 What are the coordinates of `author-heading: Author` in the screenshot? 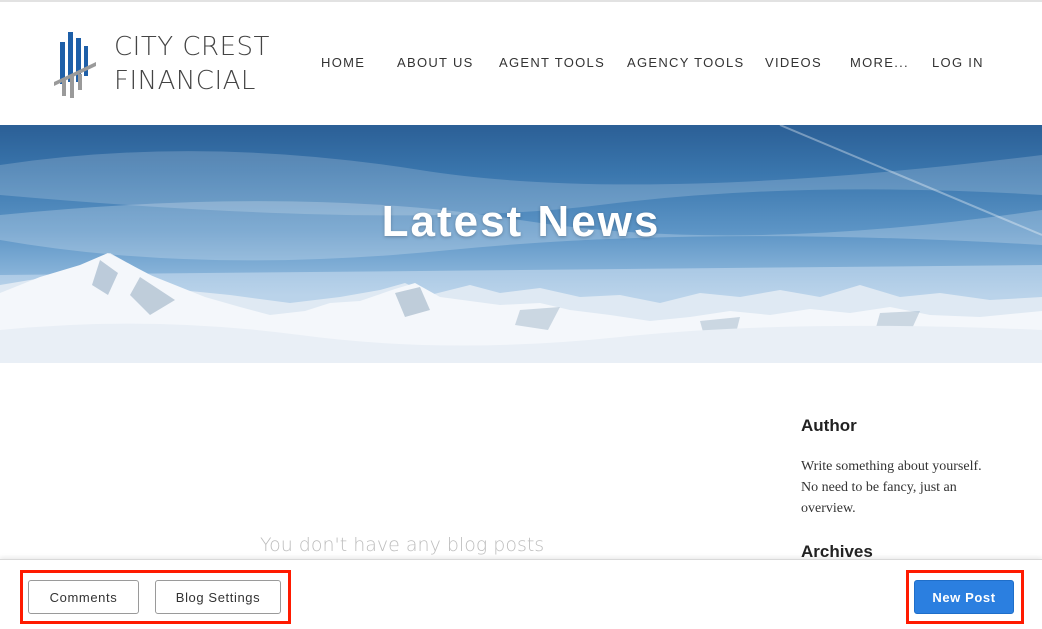 It's located at (829, 425).